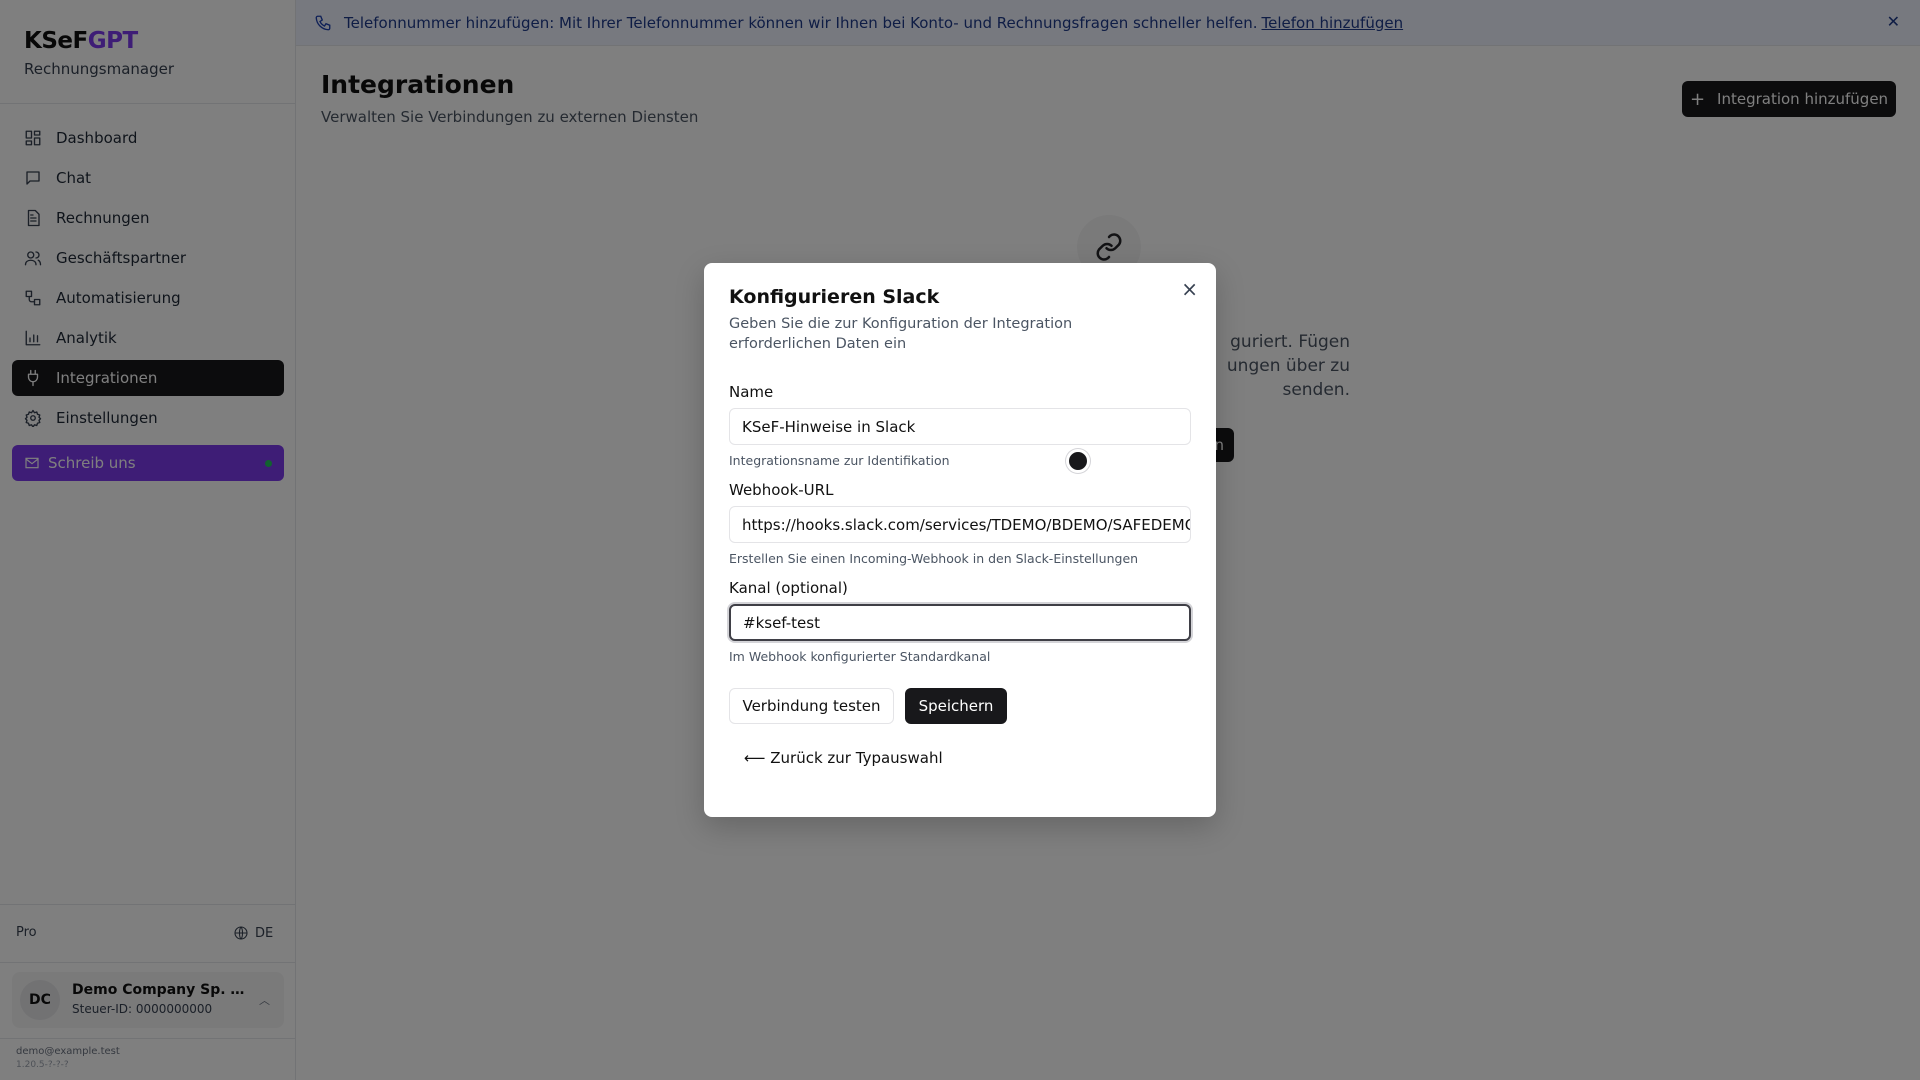  What do you see at coordinates (960, 524) in the screenshot?
I see `webhook-url-field` at bounding box center [960, 524].